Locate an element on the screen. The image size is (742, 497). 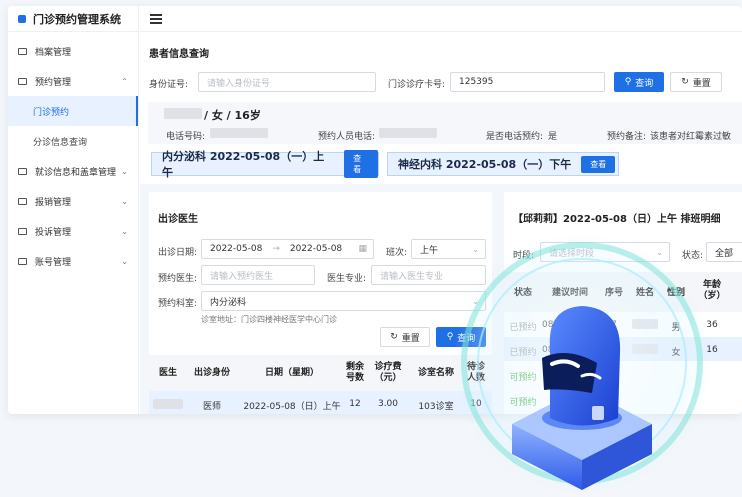
reset-button: ↻ 重置 is located at coordinates (696, 82).